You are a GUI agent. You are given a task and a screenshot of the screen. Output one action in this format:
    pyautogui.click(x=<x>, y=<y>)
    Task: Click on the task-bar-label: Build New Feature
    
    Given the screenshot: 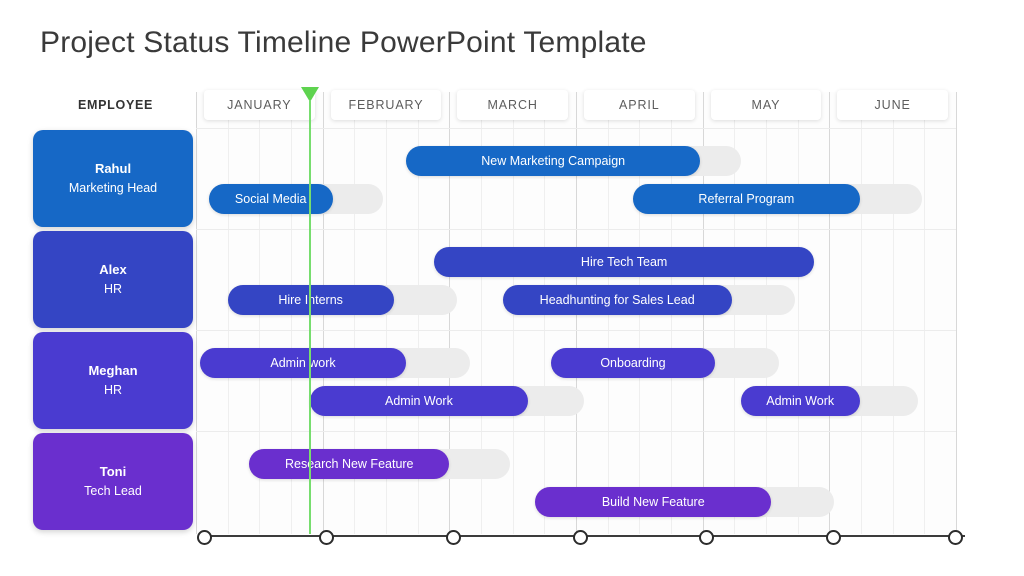 What is the action you would take?
    pyautogui.click(x=653, y=502)
    